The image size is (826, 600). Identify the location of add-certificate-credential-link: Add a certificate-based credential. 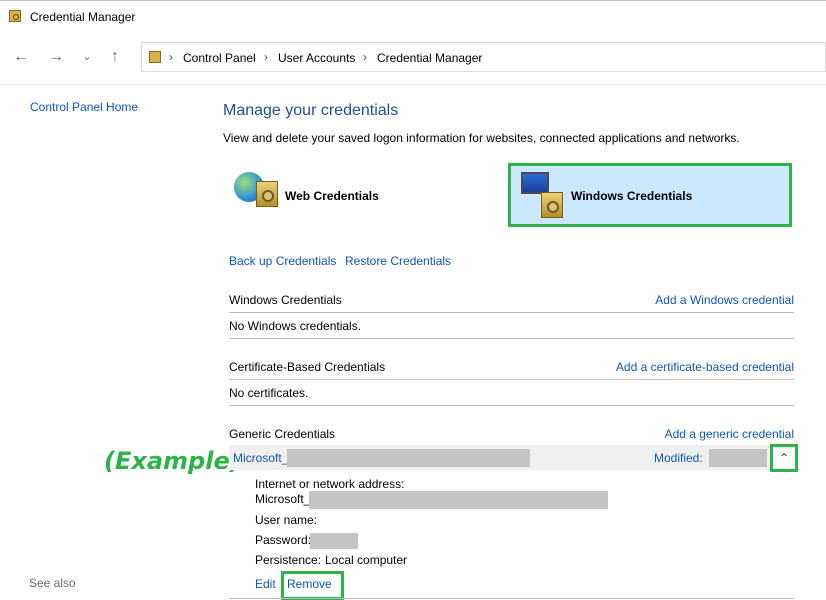
(705, 367).